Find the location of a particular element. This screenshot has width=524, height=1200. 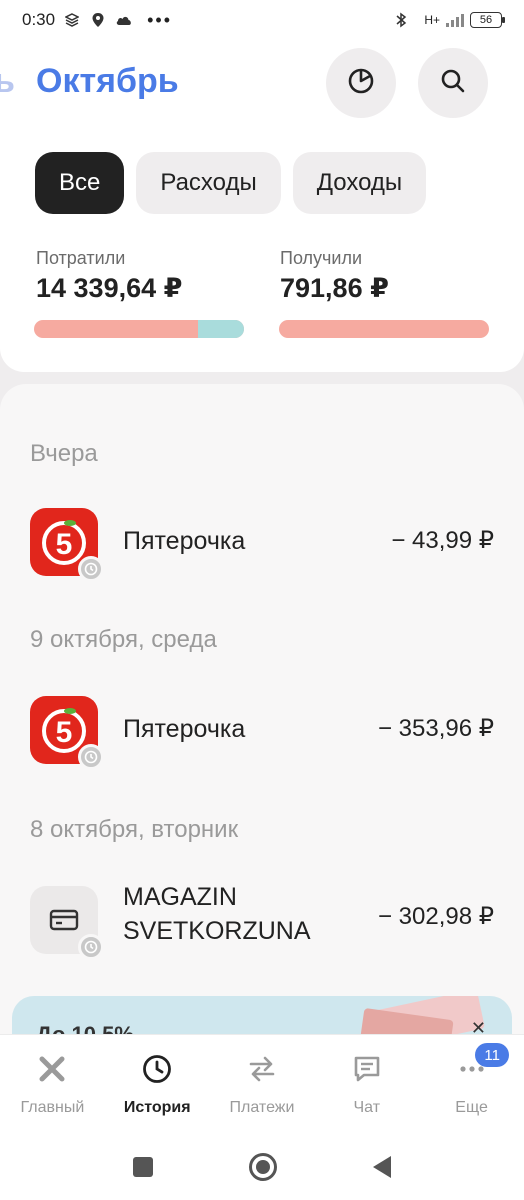

back-button is located at coordinates (382, 1167).